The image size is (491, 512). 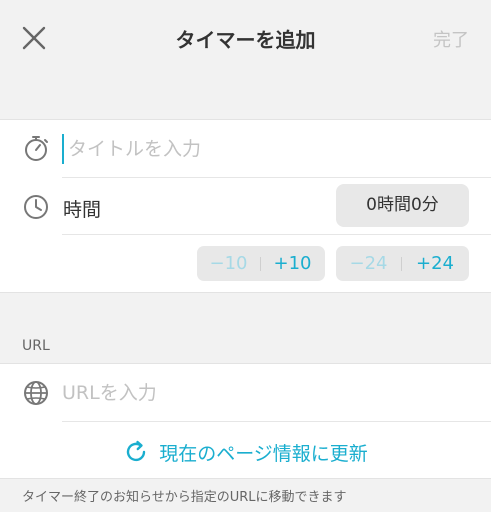 I want to click on header: タイマーを追加 完了, so click(x=245, y=38).